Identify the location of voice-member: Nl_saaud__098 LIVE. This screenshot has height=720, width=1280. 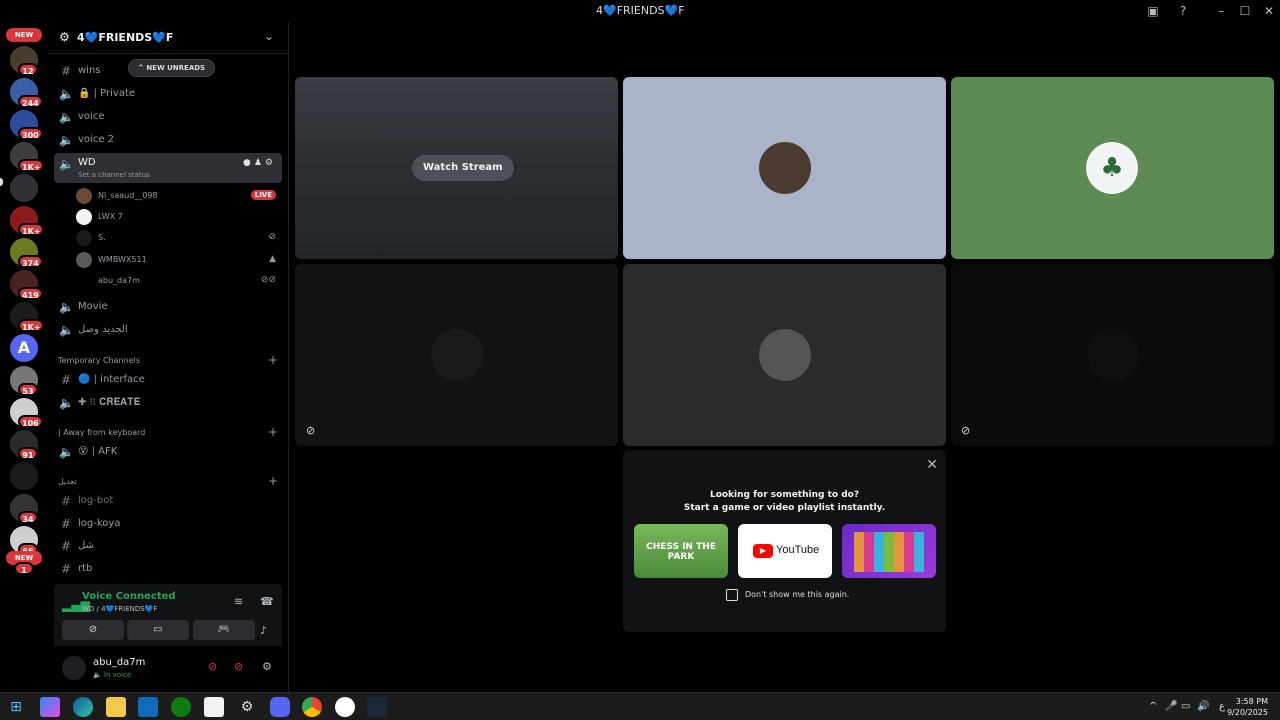
(179, 196).